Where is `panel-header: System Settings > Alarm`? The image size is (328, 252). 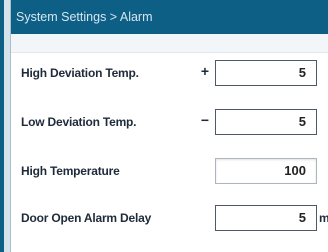
panel-header: System Settings > Alarm is located at coordinates (169, 17).